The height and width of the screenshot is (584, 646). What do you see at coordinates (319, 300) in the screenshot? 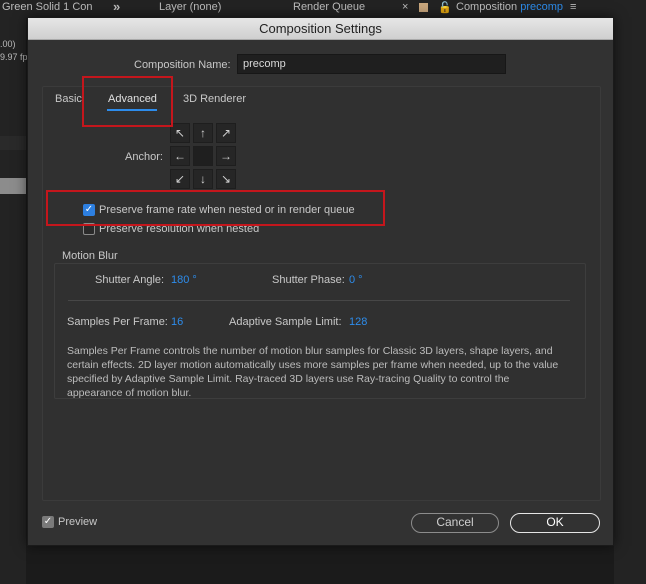
I see `motion-blur-divider` at bounding box center [319, 300].